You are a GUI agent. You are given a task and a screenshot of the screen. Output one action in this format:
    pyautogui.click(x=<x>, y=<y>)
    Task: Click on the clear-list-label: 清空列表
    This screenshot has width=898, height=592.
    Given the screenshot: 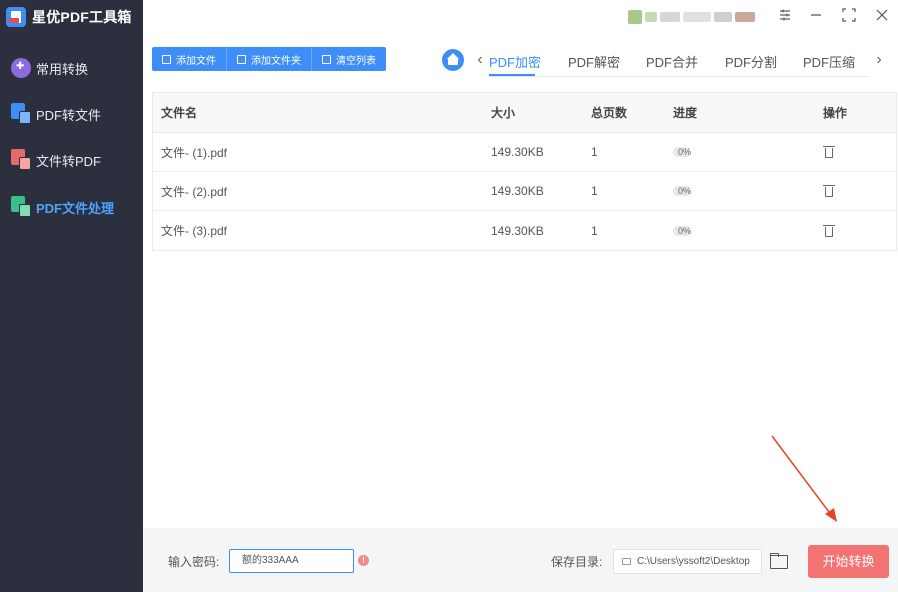 What is the action you would take?
    pyautogui.click(x=356, y=61)
    